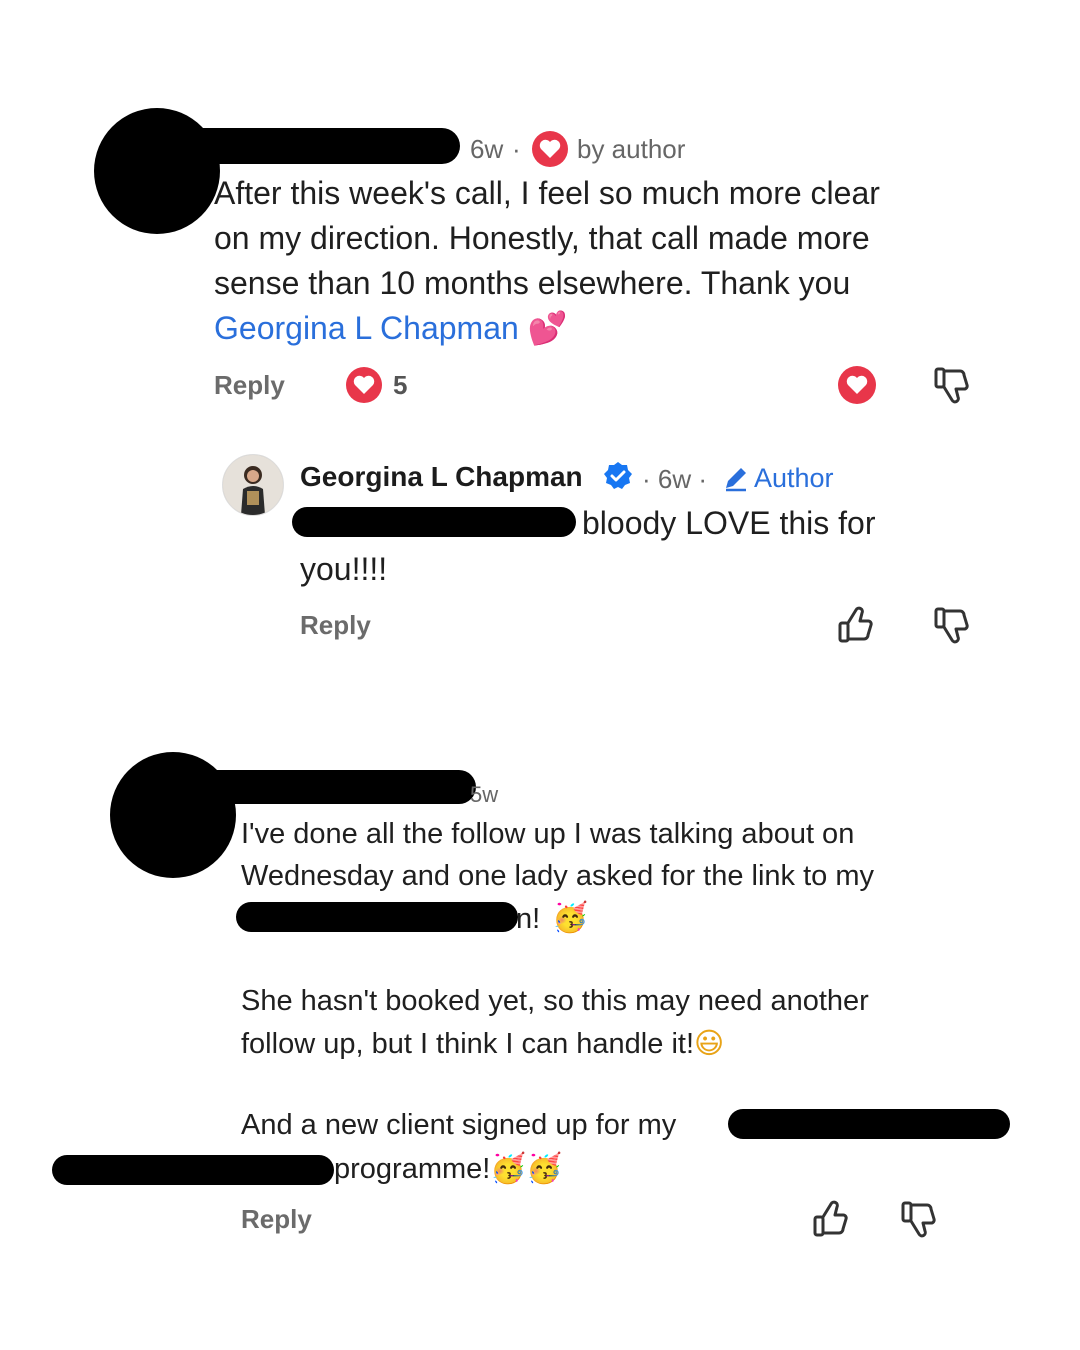 The image size is (1080, 1350). What do you see at coordinates (526, 1168) in the screenshot?
I see `partying-face-emoji: 🥳🥳` at bounding box center [526, 1168].